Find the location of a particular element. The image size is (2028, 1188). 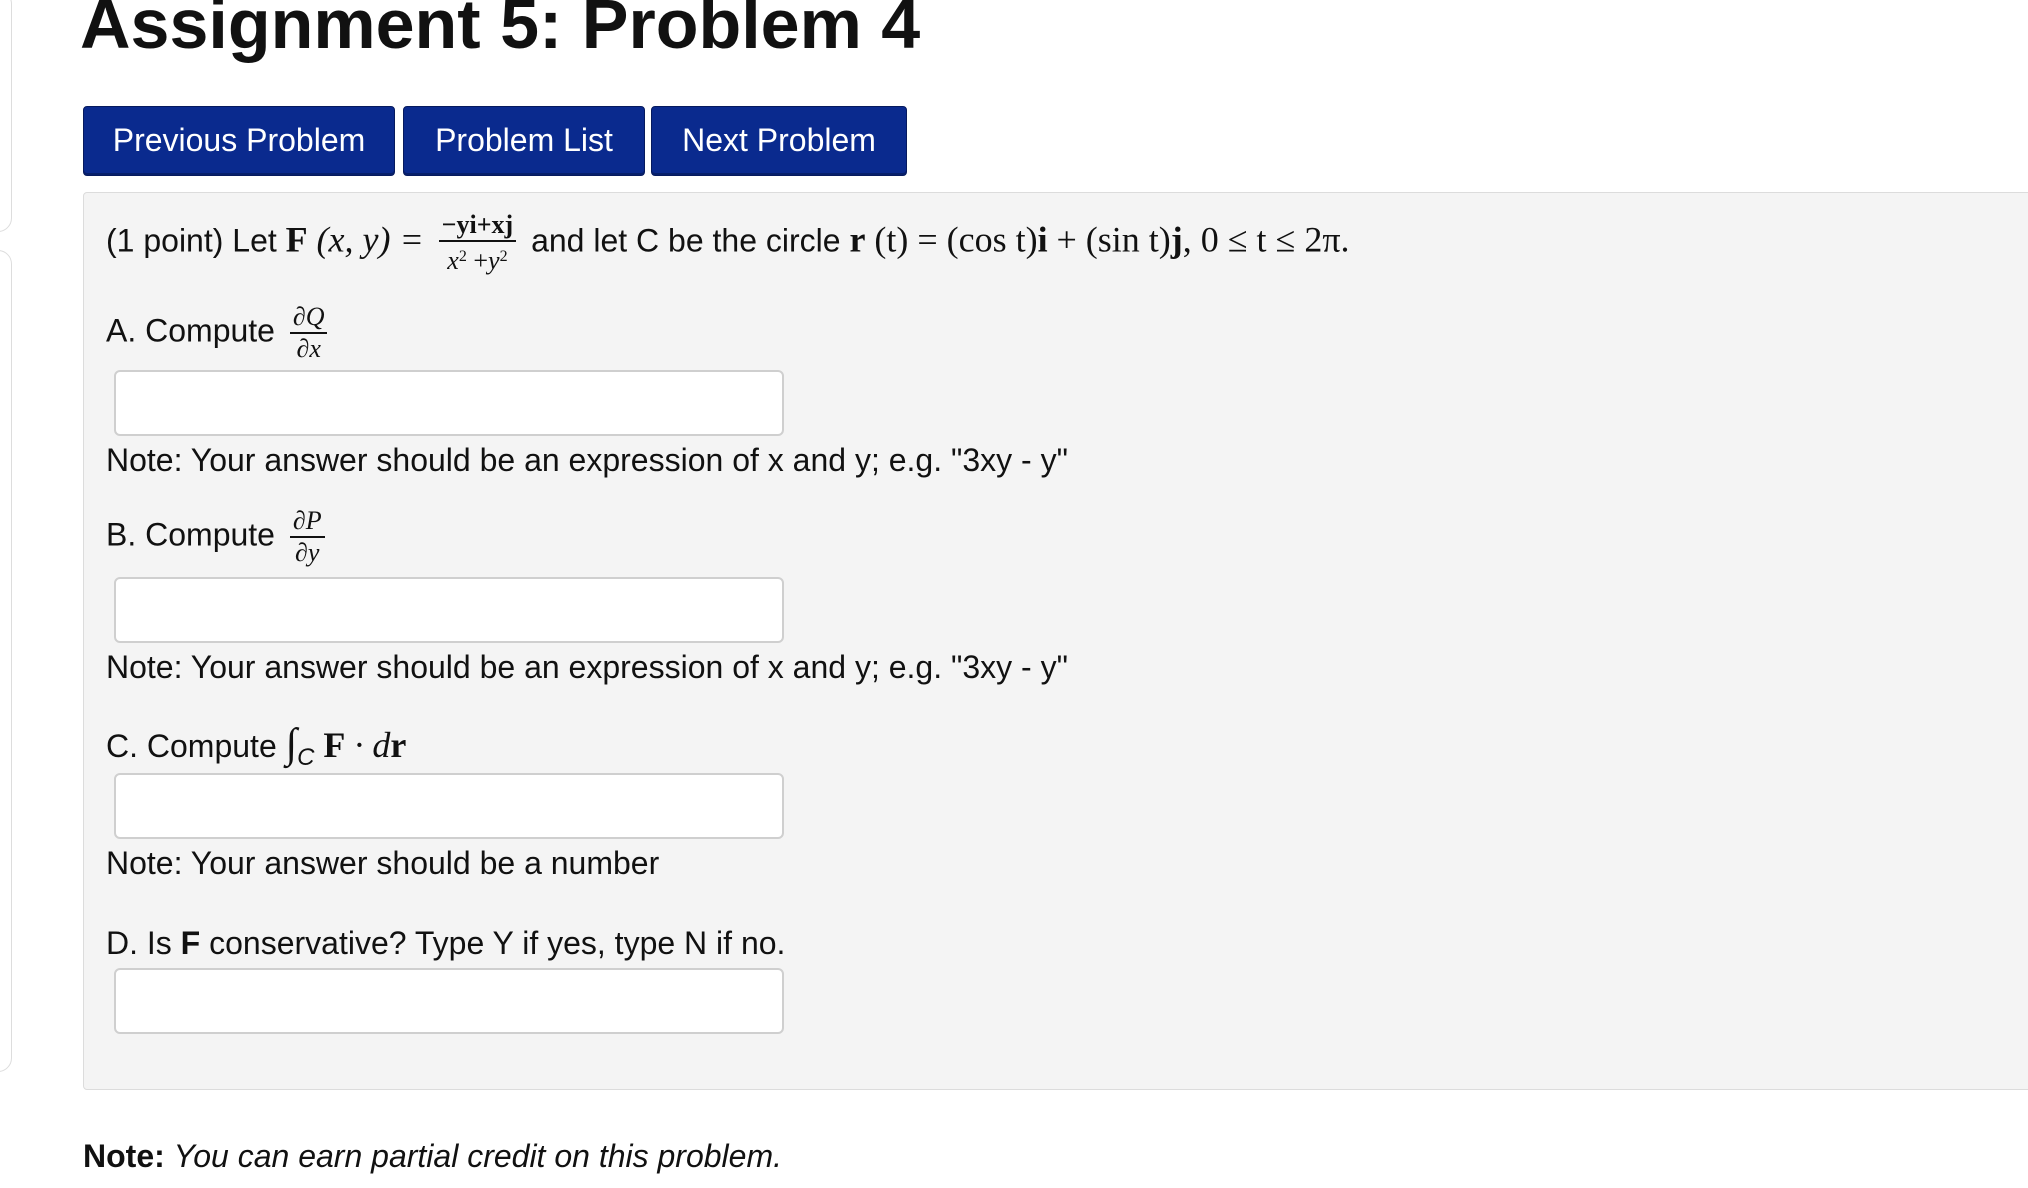

part-c-prompt: C. Compute ∫C F · dr is located at coordinates (256, 746).